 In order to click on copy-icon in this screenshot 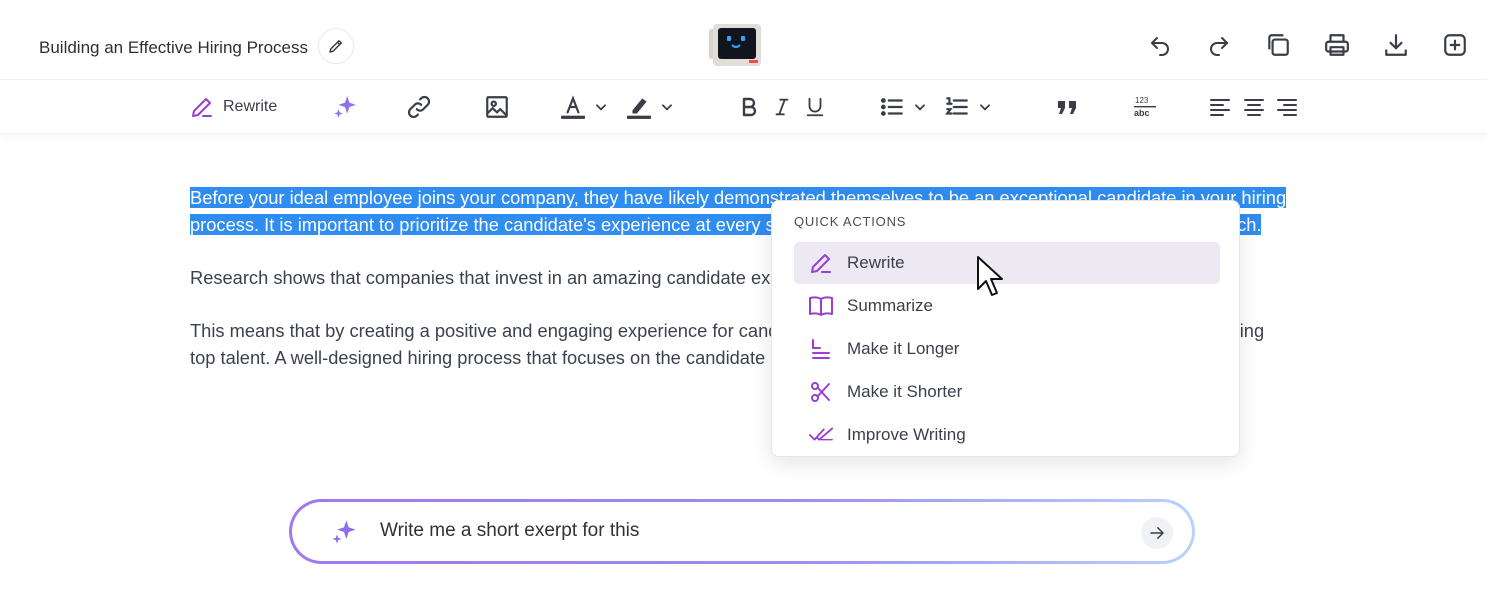, I will do `click(1278, 45)`.